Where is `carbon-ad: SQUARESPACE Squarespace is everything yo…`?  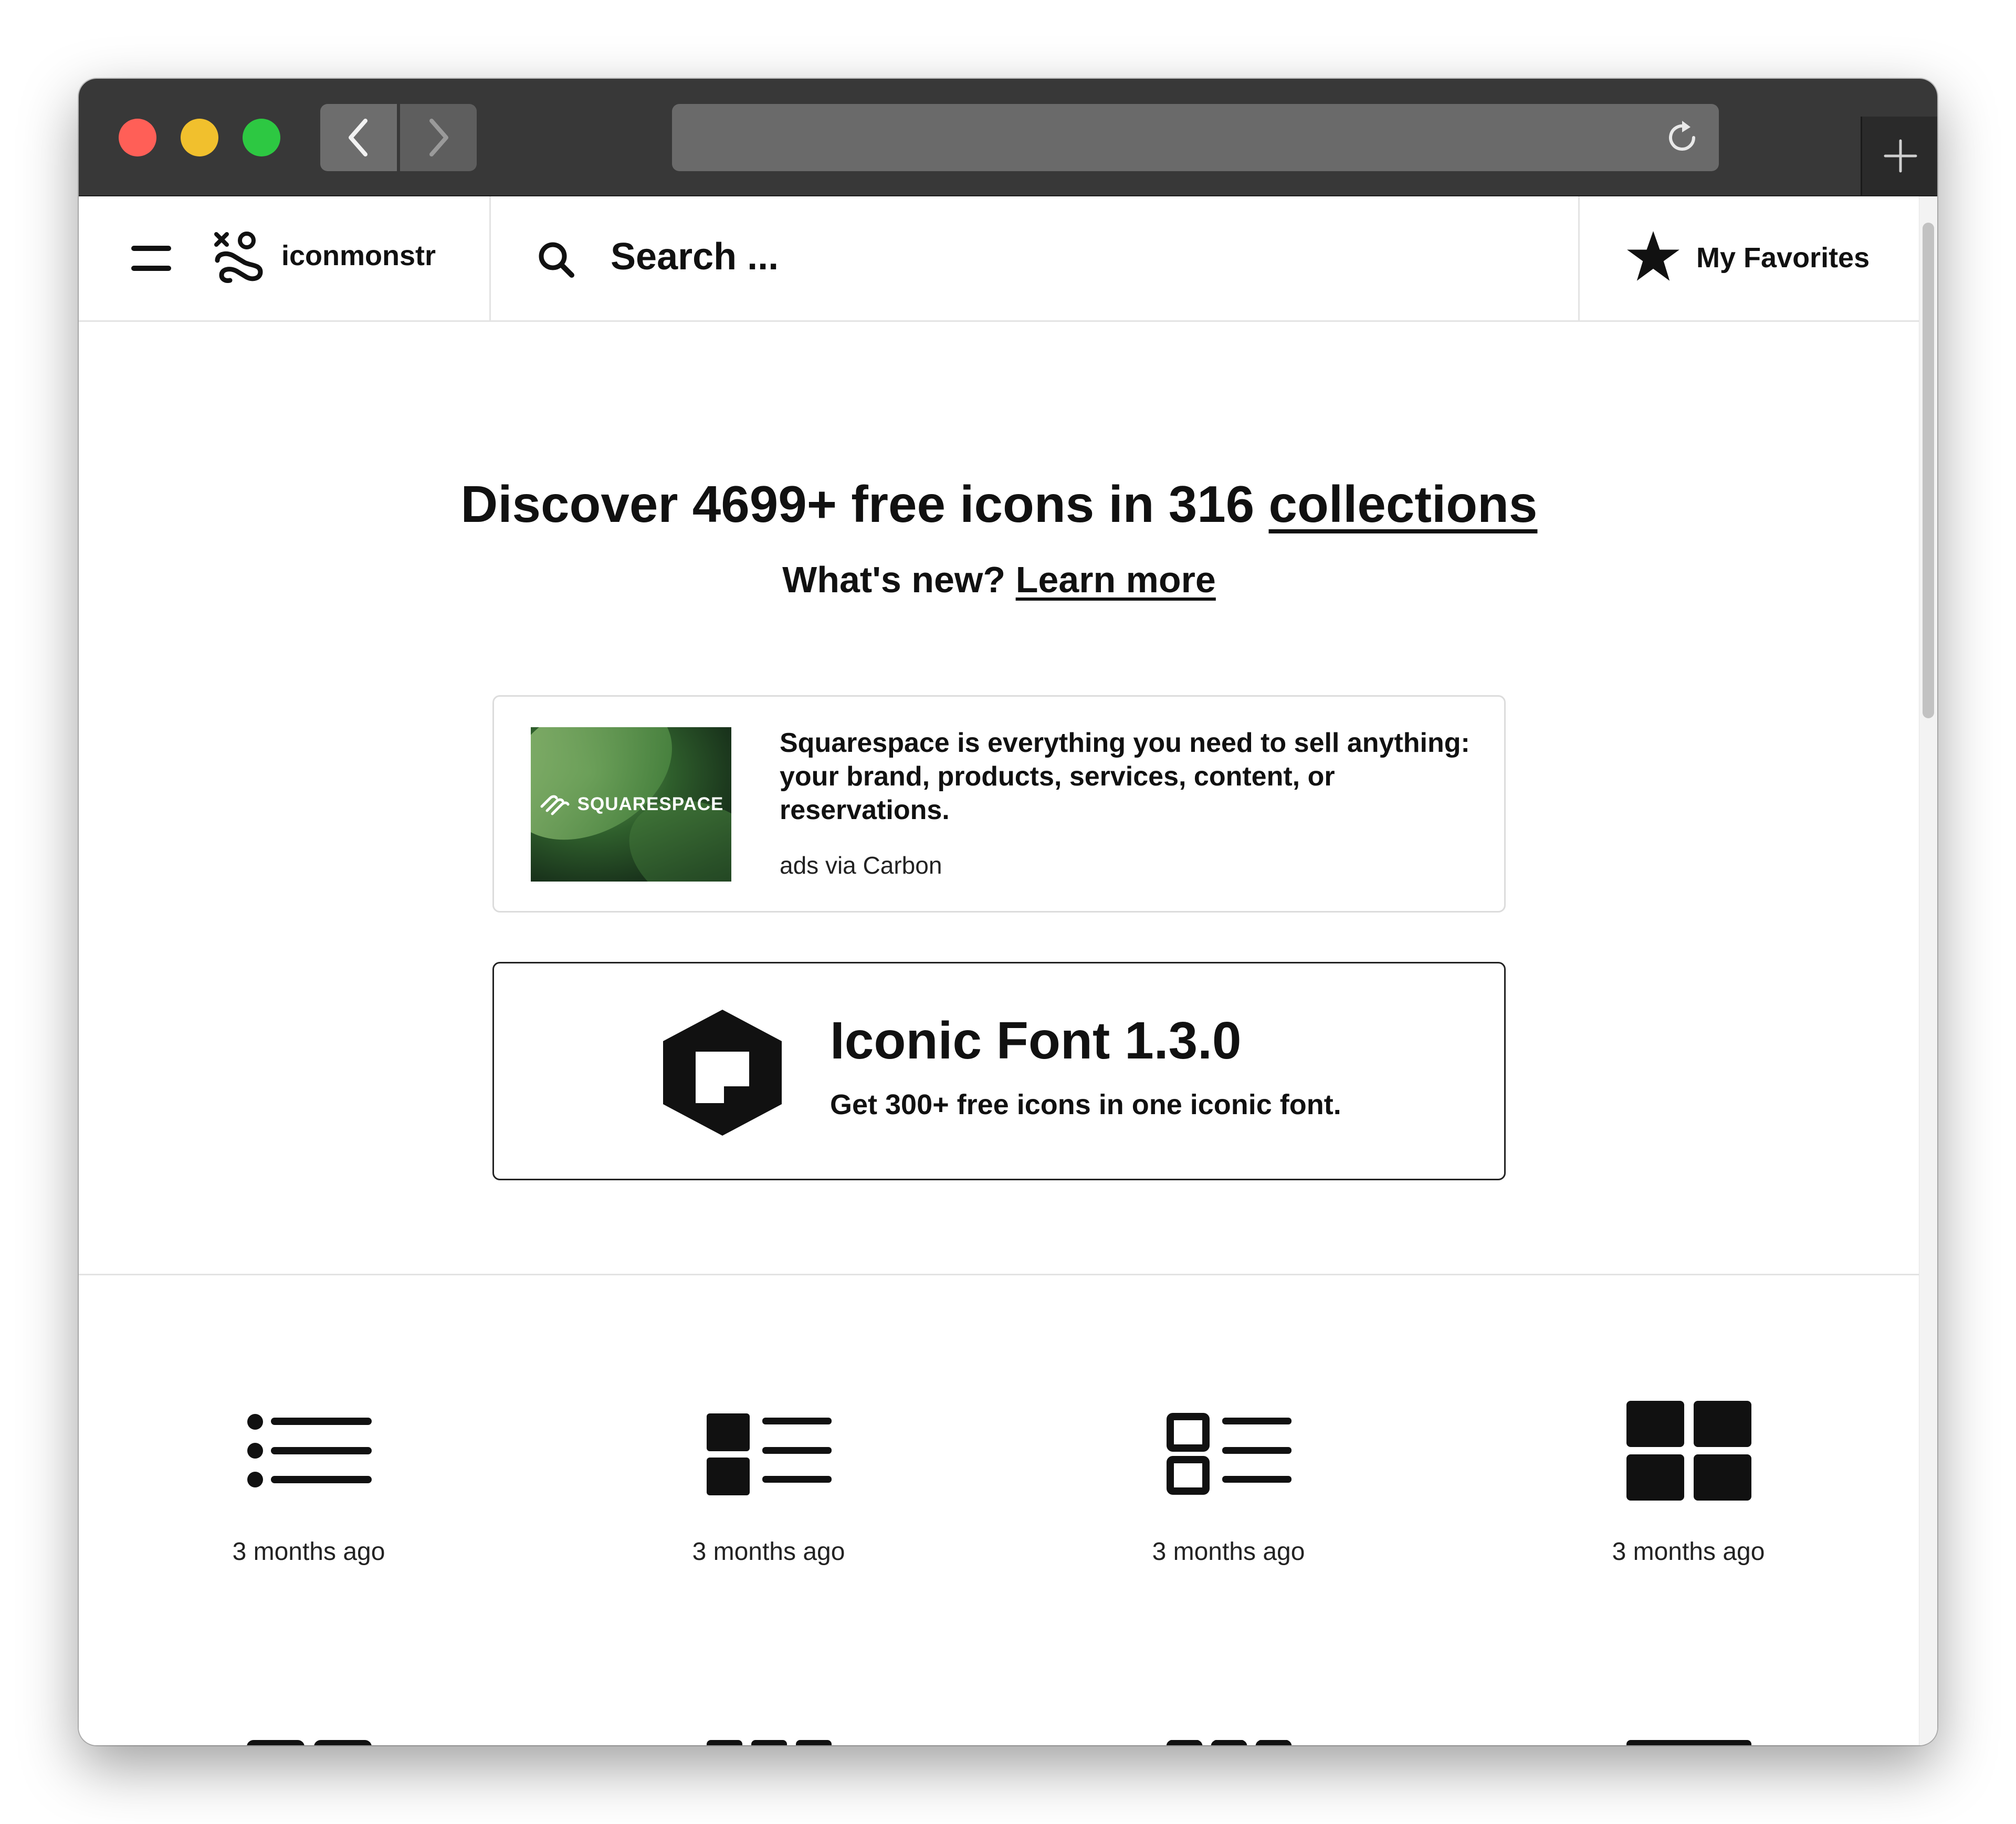
carbon-ad: SQUARESPACE Squarespace is everything yo… is located at coordinates (999, 804).